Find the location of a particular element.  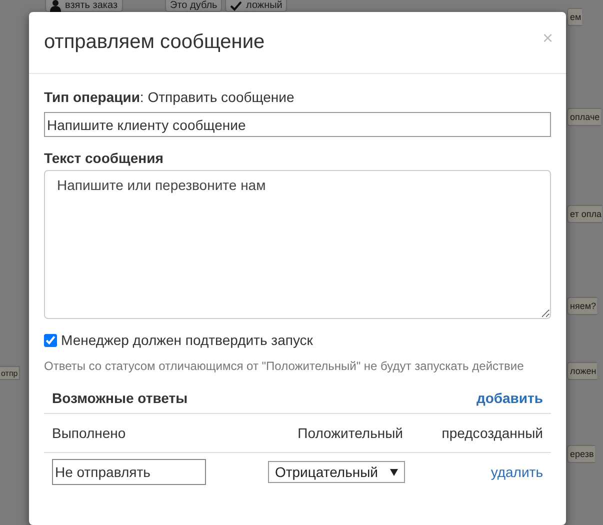

caret-icon is located at coordinates (394, 472).